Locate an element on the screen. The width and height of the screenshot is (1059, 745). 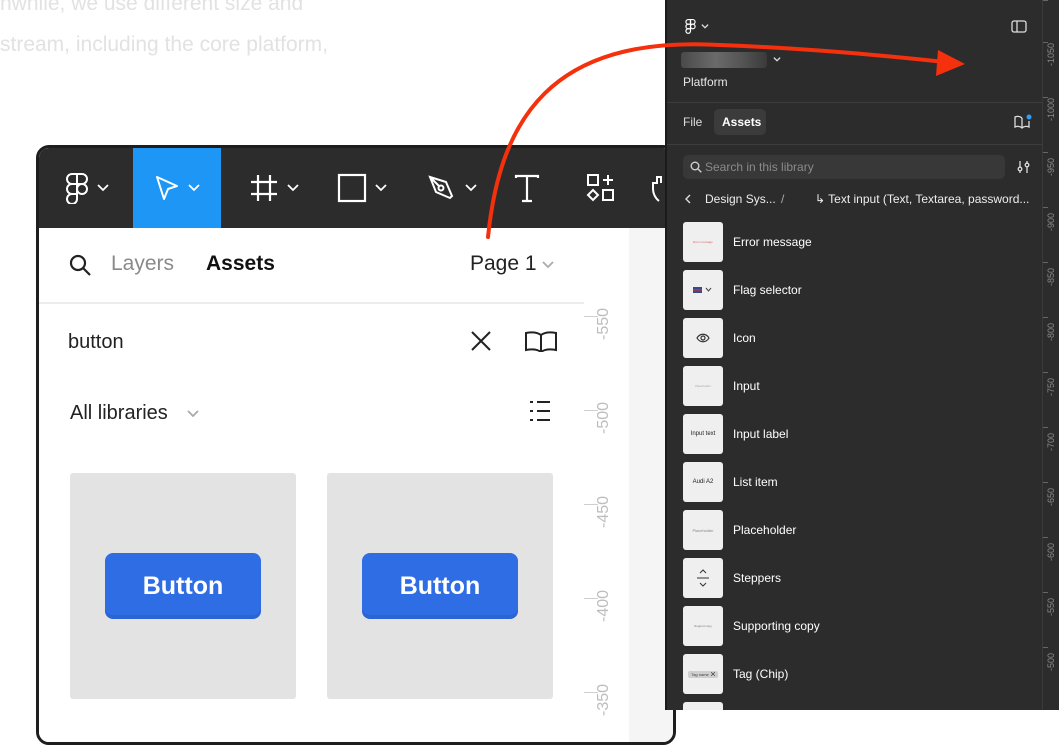
move-tool-button is located at coordinates (177, 188).